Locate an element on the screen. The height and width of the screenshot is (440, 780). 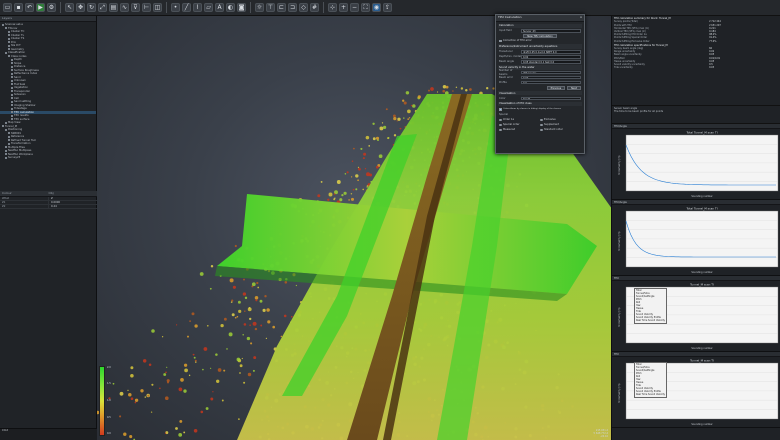
view-iso-icon: ◇ is located at coordinates (303, 7).